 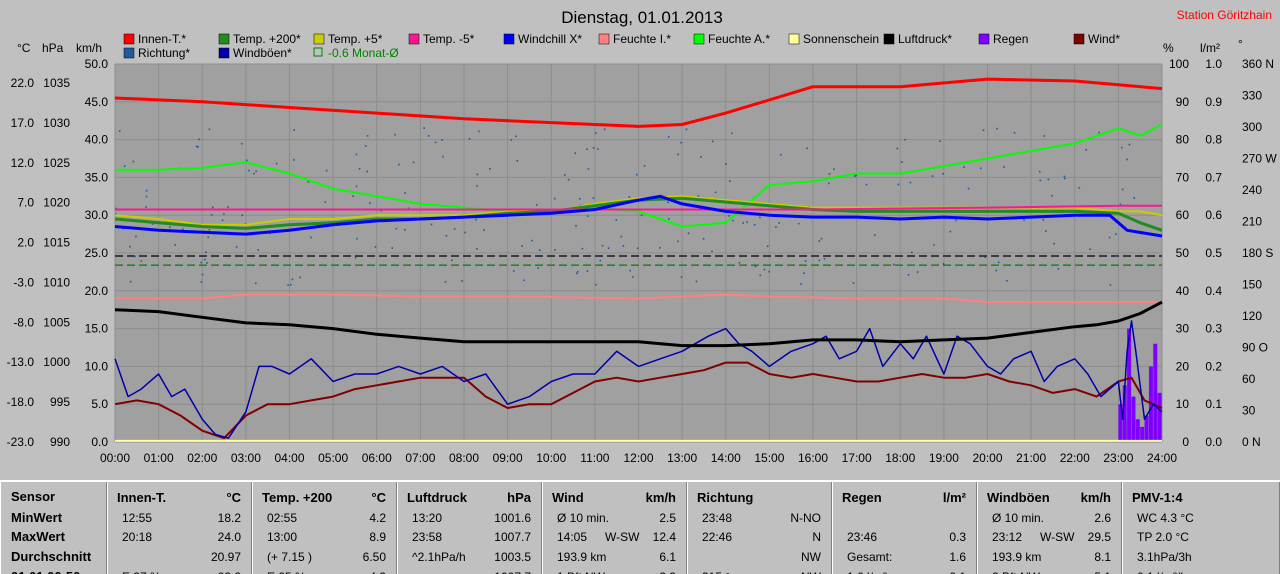 What do you see at coordinates (667, 557) in the screenshot?
I see `panel-cell-value: 6.1` at bounding box center [667, 557].